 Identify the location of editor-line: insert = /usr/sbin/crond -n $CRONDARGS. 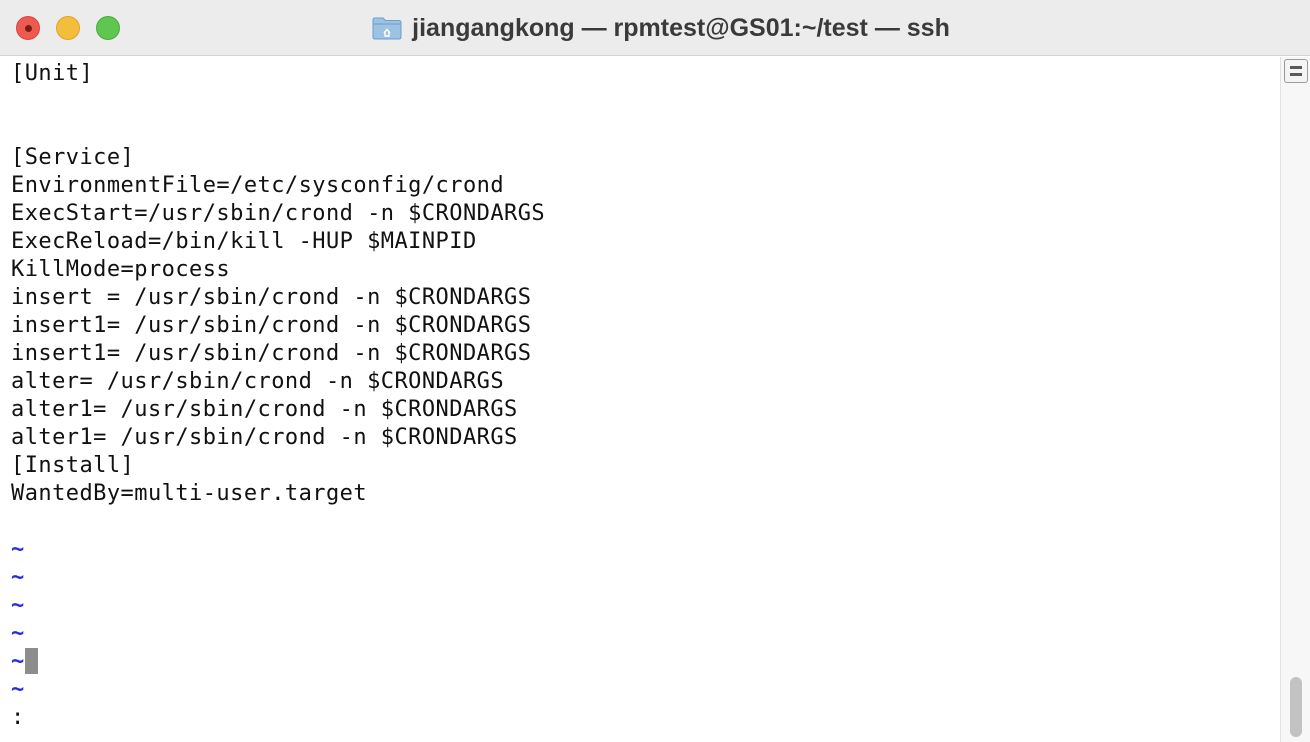
(271, 297).